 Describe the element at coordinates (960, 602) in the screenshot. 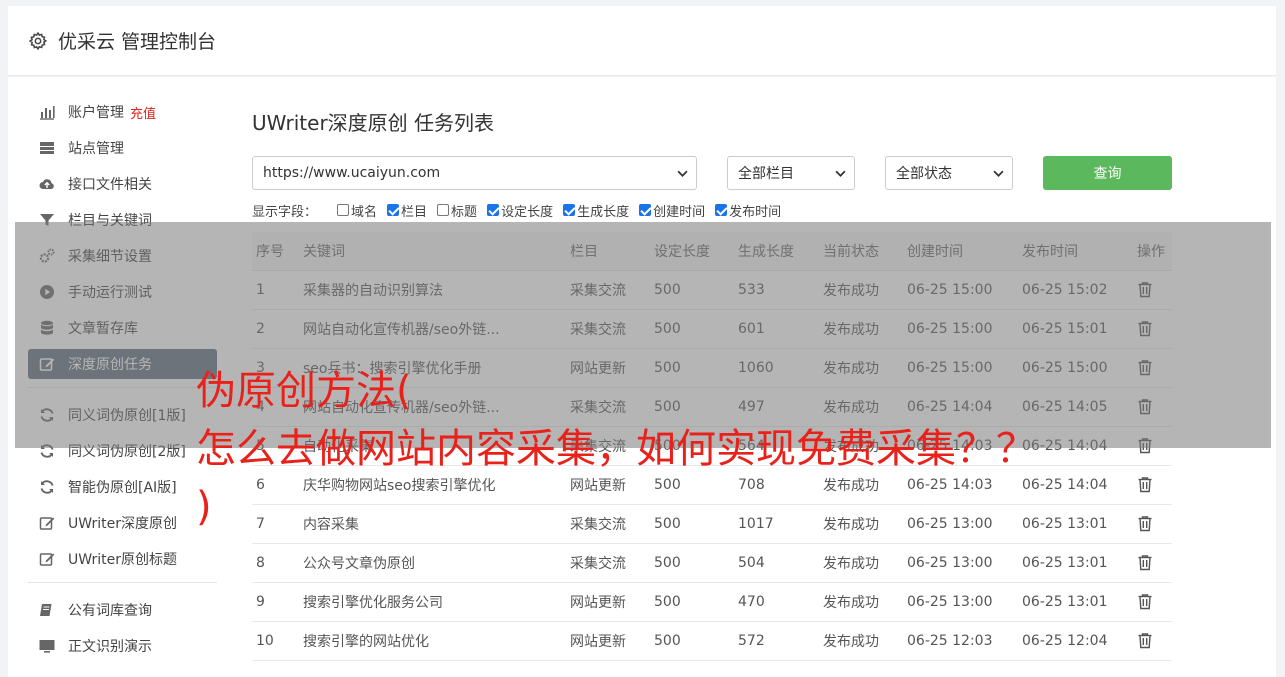

I see `table-cell: 06-25 13:00` at that location.